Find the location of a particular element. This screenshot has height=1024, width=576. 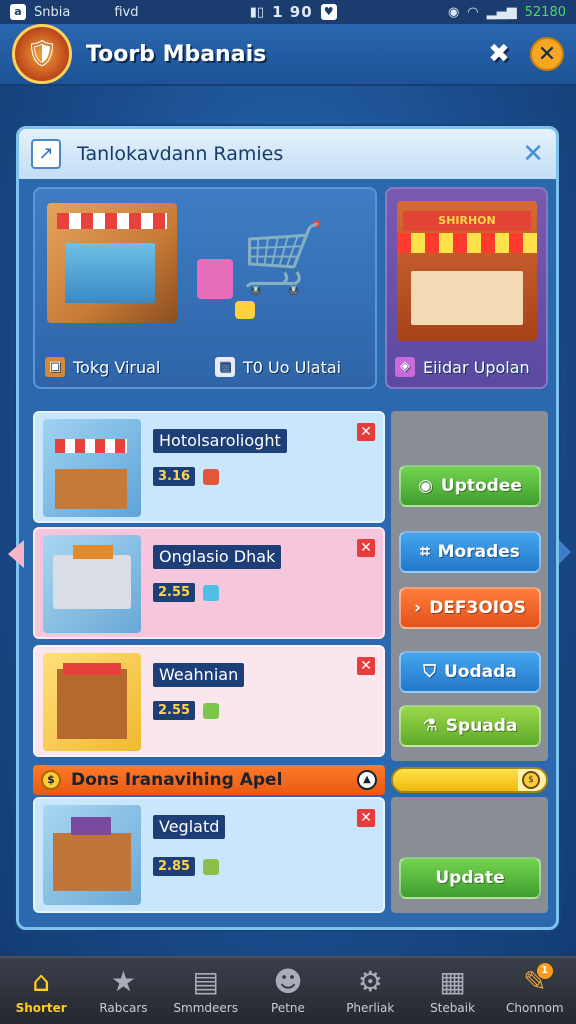

market-stall-illustration: SHIRHON is located at coordinates (467, 271).